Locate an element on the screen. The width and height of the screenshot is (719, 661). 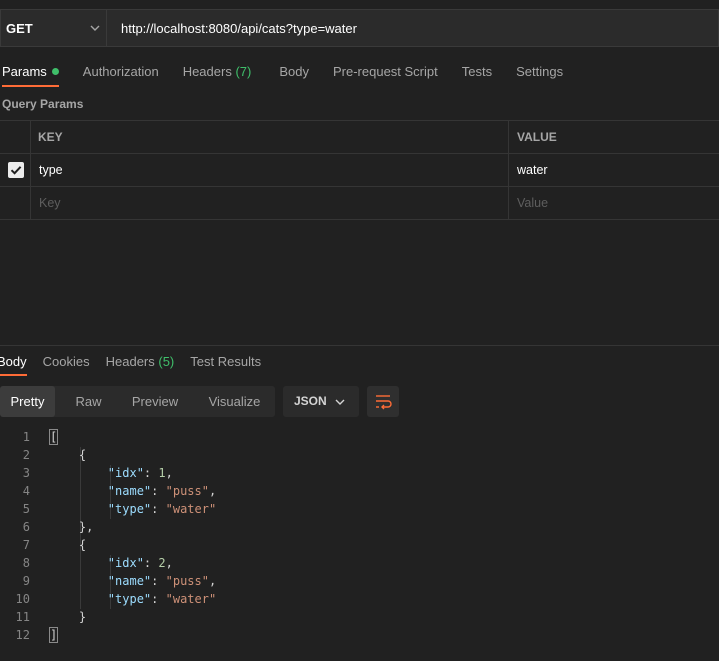
view-raw-button: Raw is located at coordinates (88, 401).